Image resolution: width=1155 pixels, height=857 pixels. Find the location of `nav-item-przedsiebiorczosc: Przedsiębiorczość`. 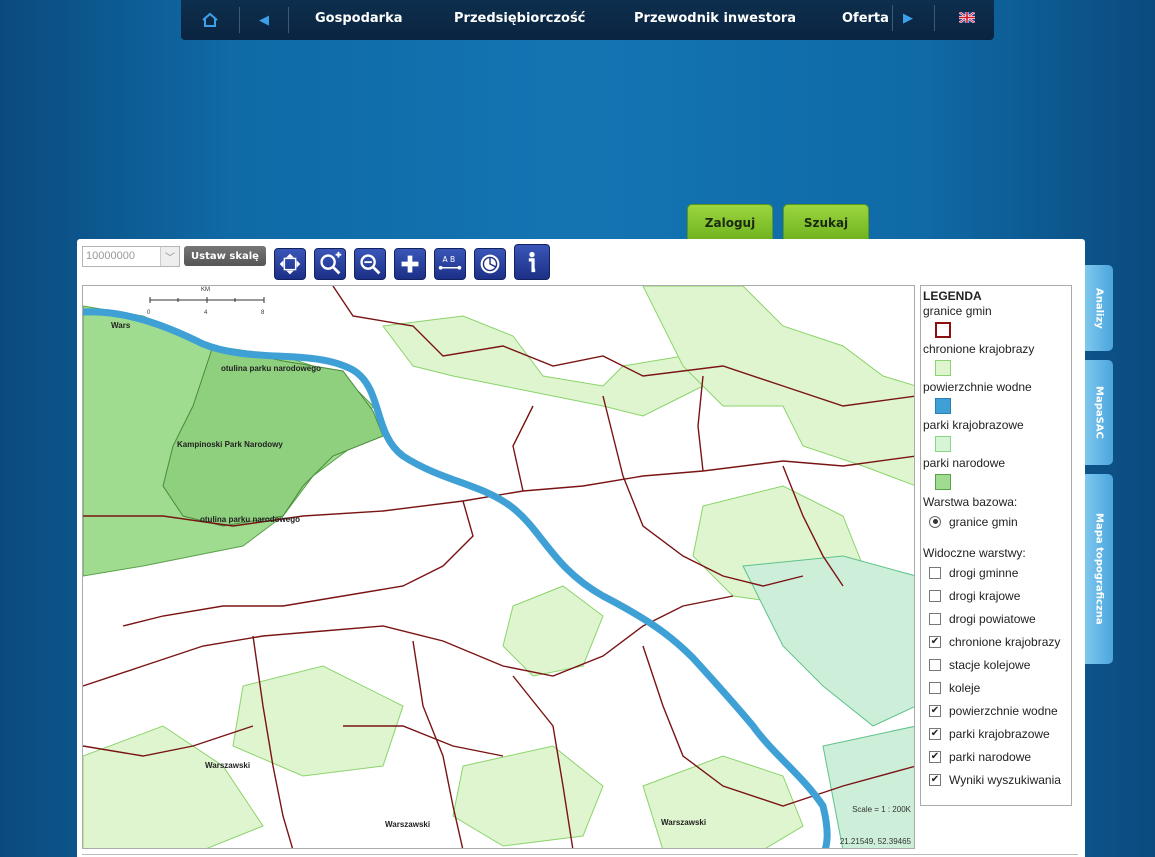

nav-item-przedsiebiorczosc: Przedsiębiorczość is located at coordinates (519, 18).